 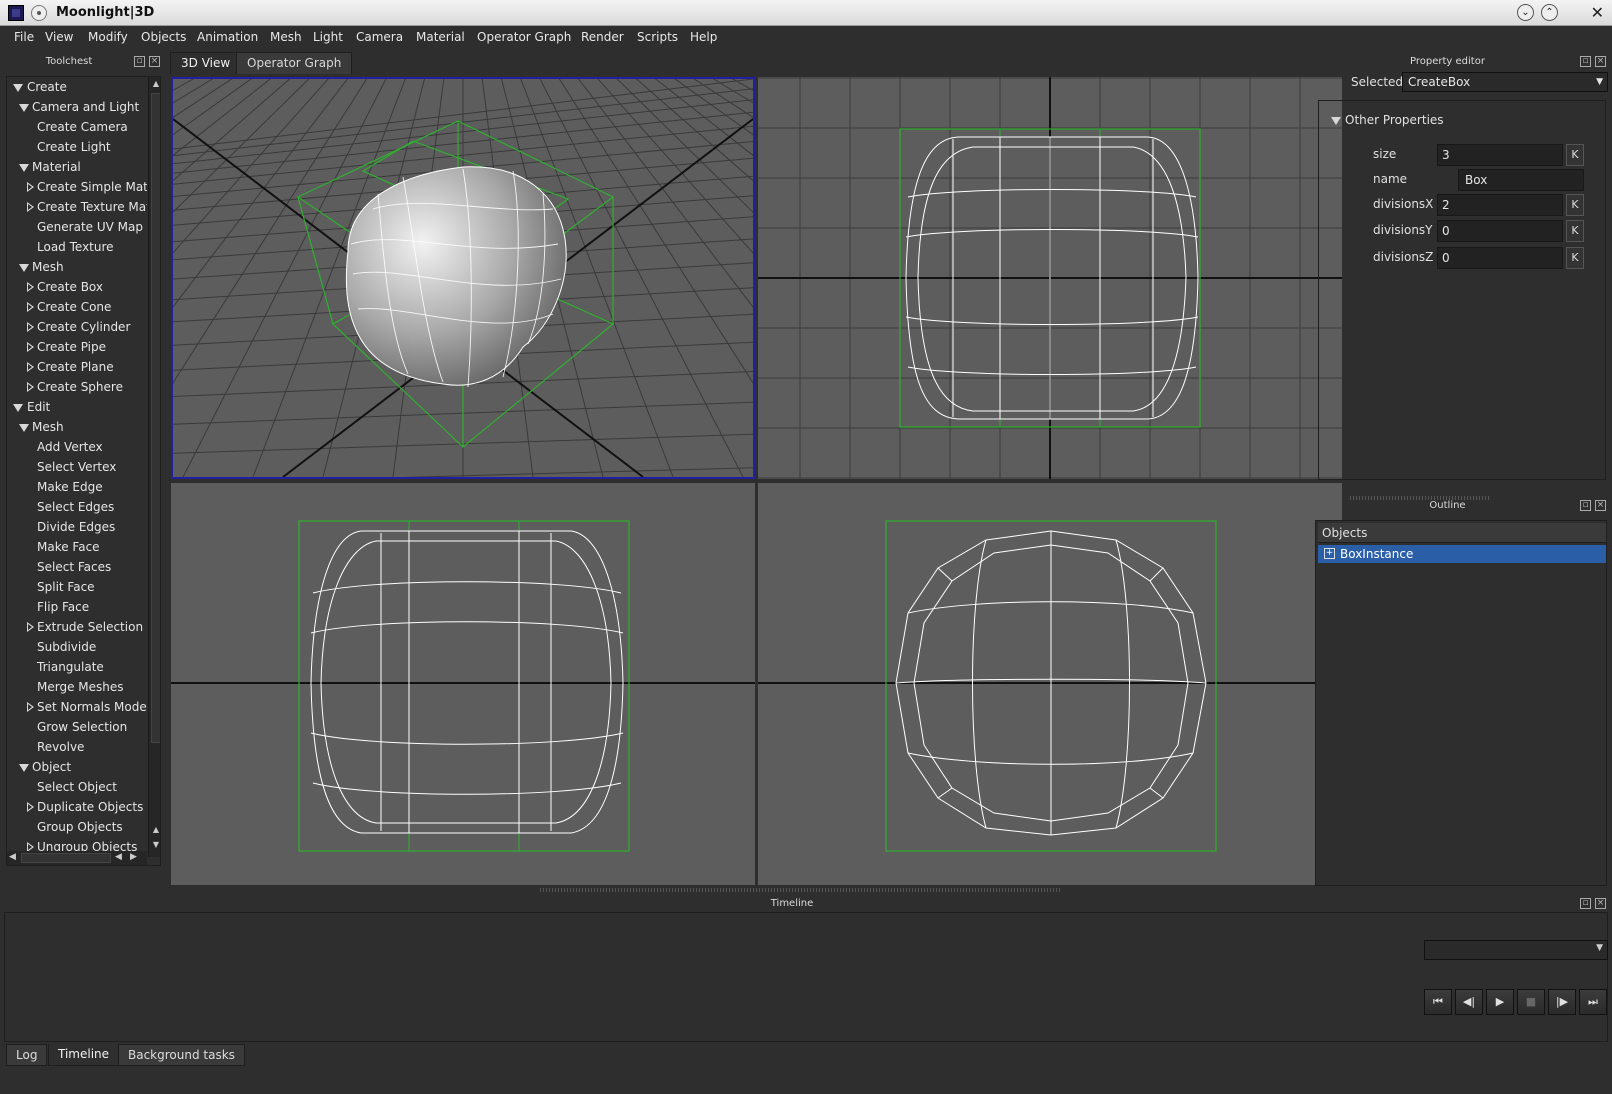 What do you see at coordinates (1505, 82) in the screenshot?
I see `selected-node-select: CreateBox ▼` at bounding box center [1505, 82].